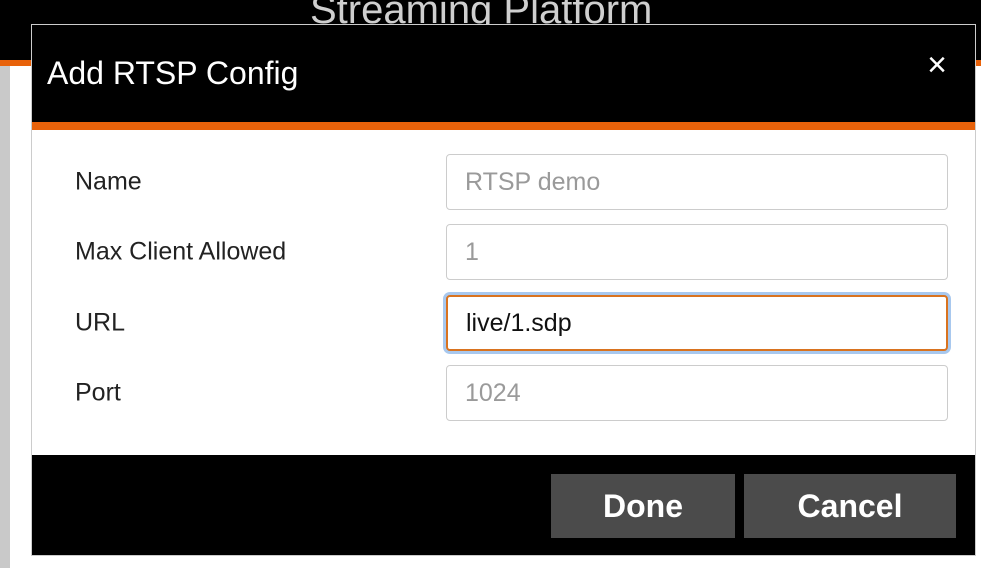  I want to click on port-row: Port, so click(503, 393).